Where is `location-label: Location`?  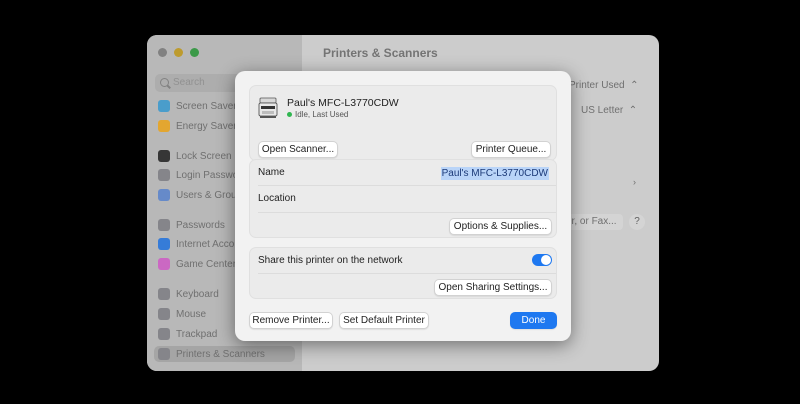 location-label: Location is located at coordinates (277, 198).